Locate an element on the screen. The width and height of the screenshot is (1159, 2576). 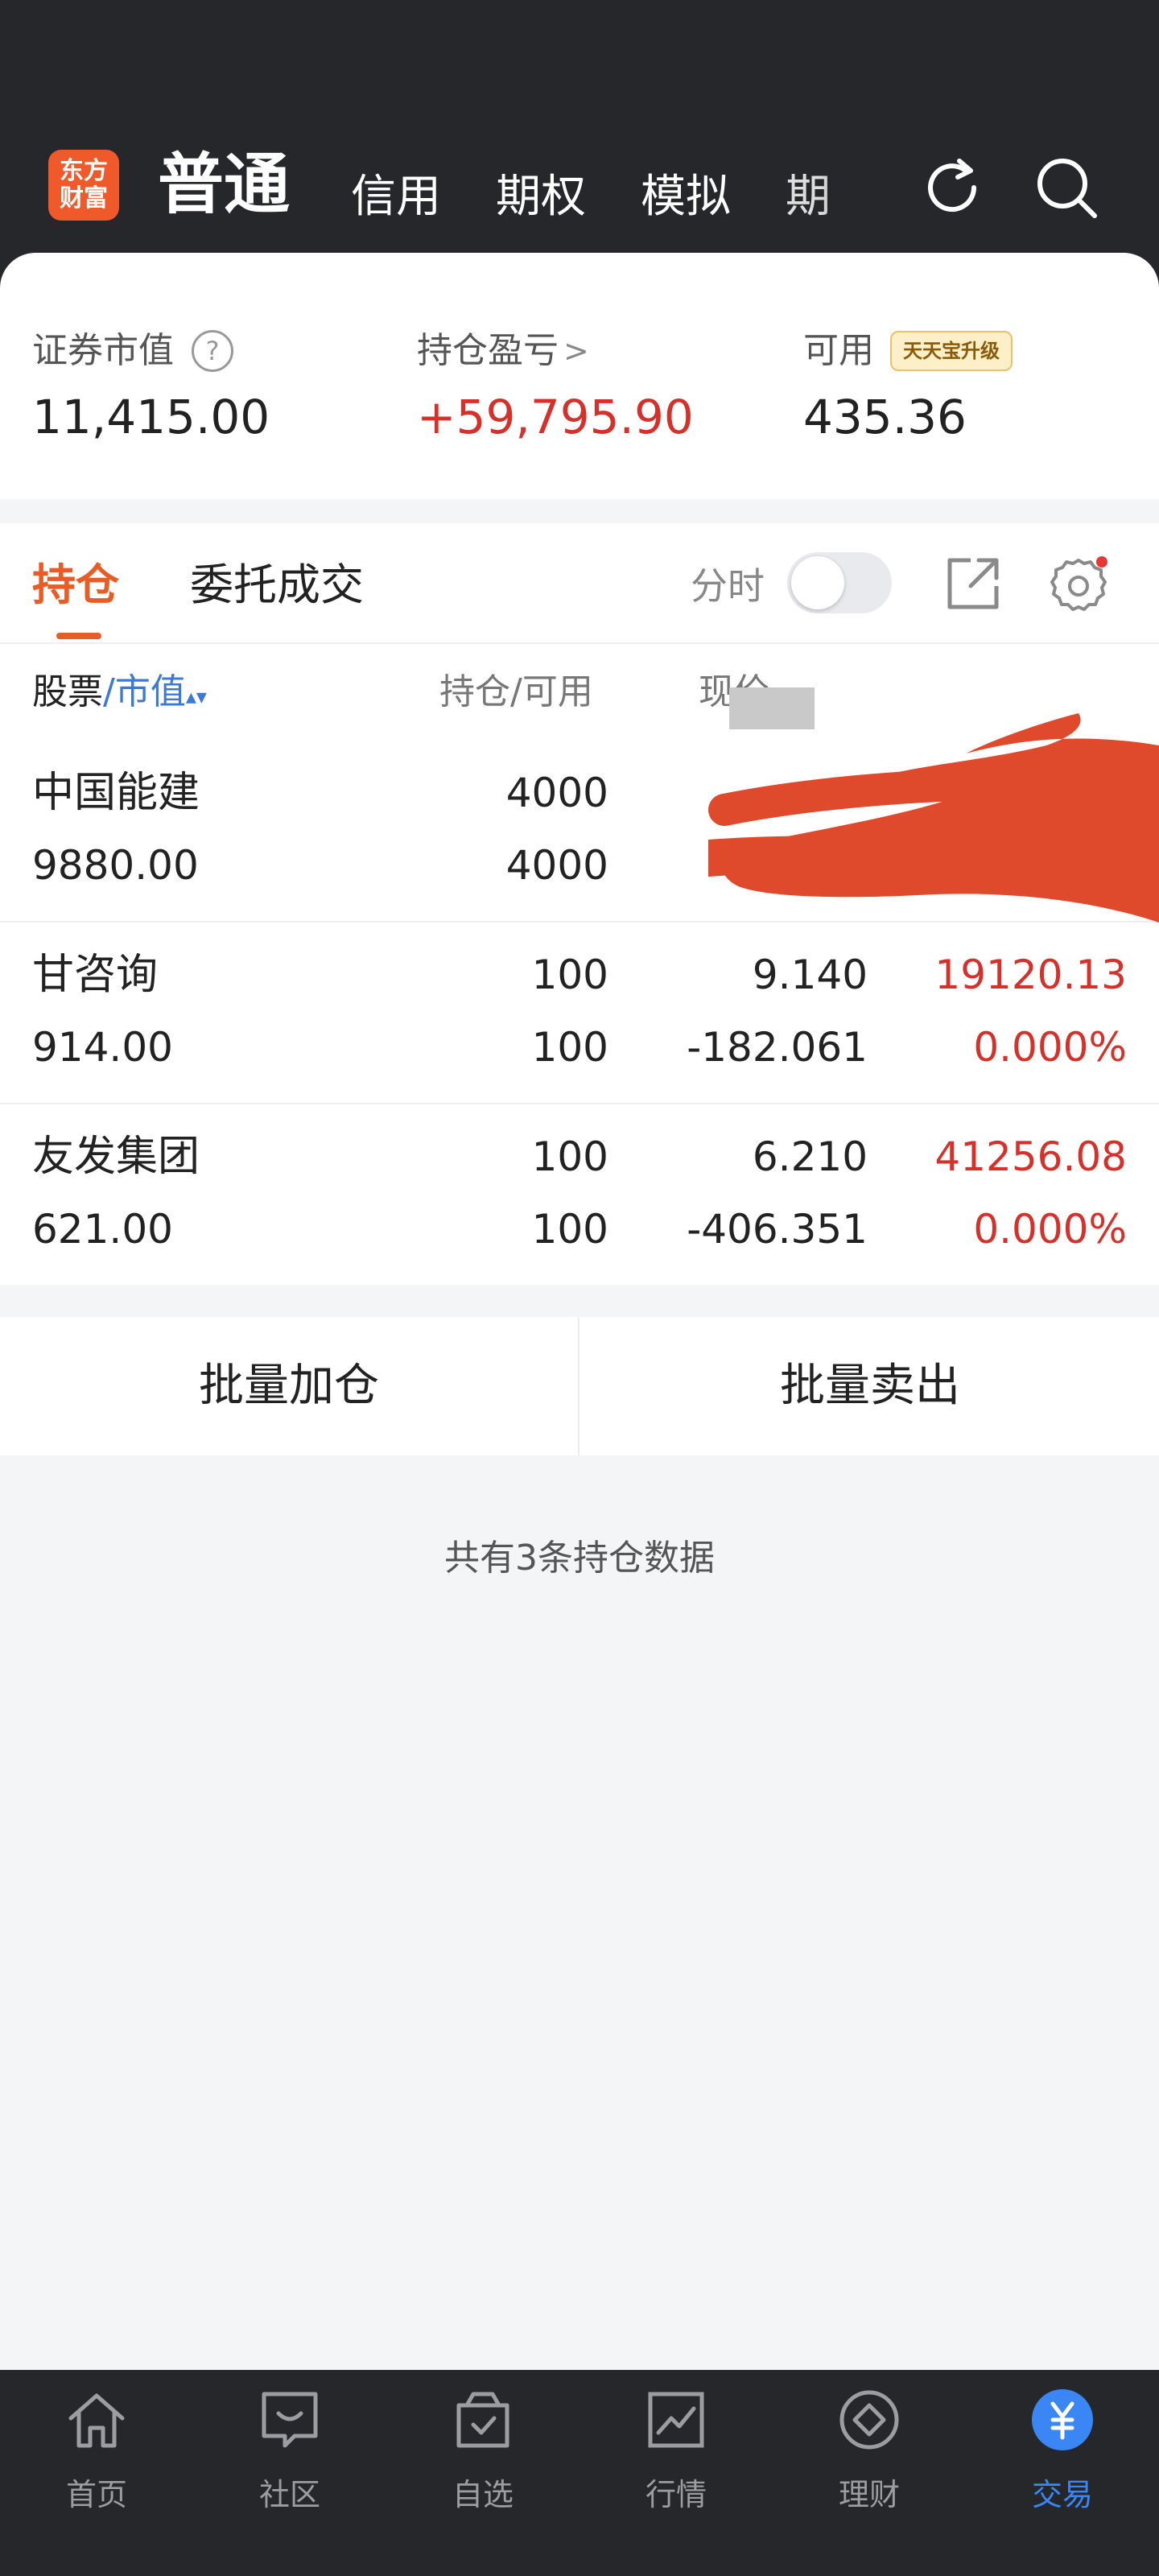
stock-market-value: 621.00 is located at coordinates (102, 1229).